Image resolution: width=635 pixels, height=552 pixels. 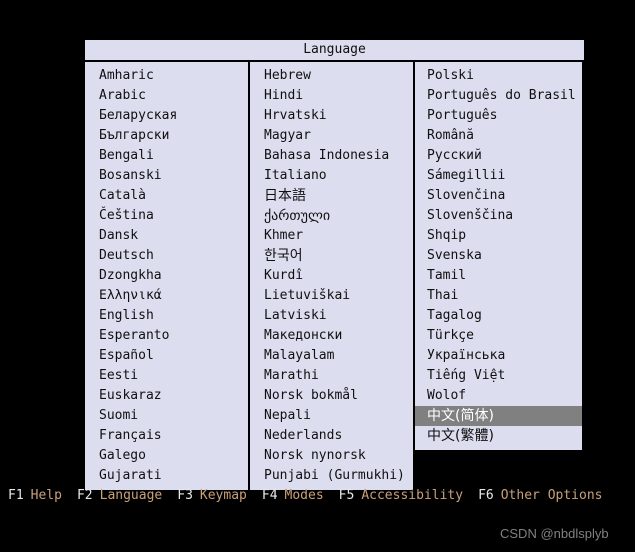 What do you see at coordinates (166, 156) in the screenshot?
I see `language-item: Bengali` at bounding box center [166, 156].